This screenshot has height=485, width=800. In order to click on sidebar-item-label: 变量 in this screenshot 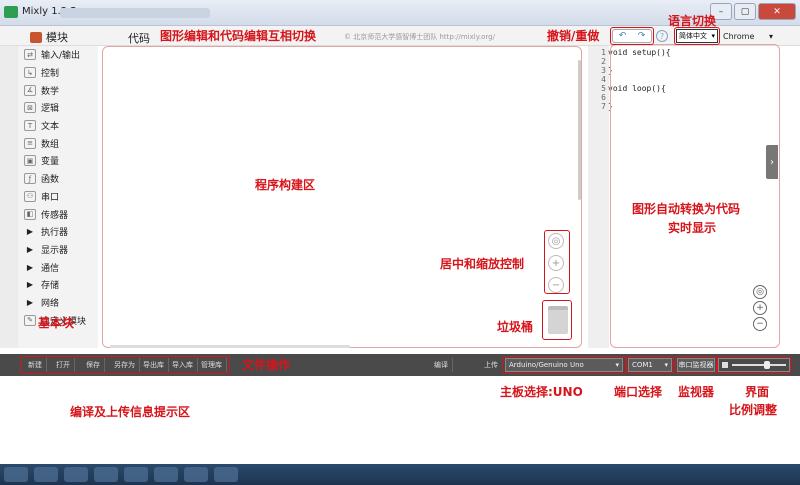, I will do `click(50, 162)`.